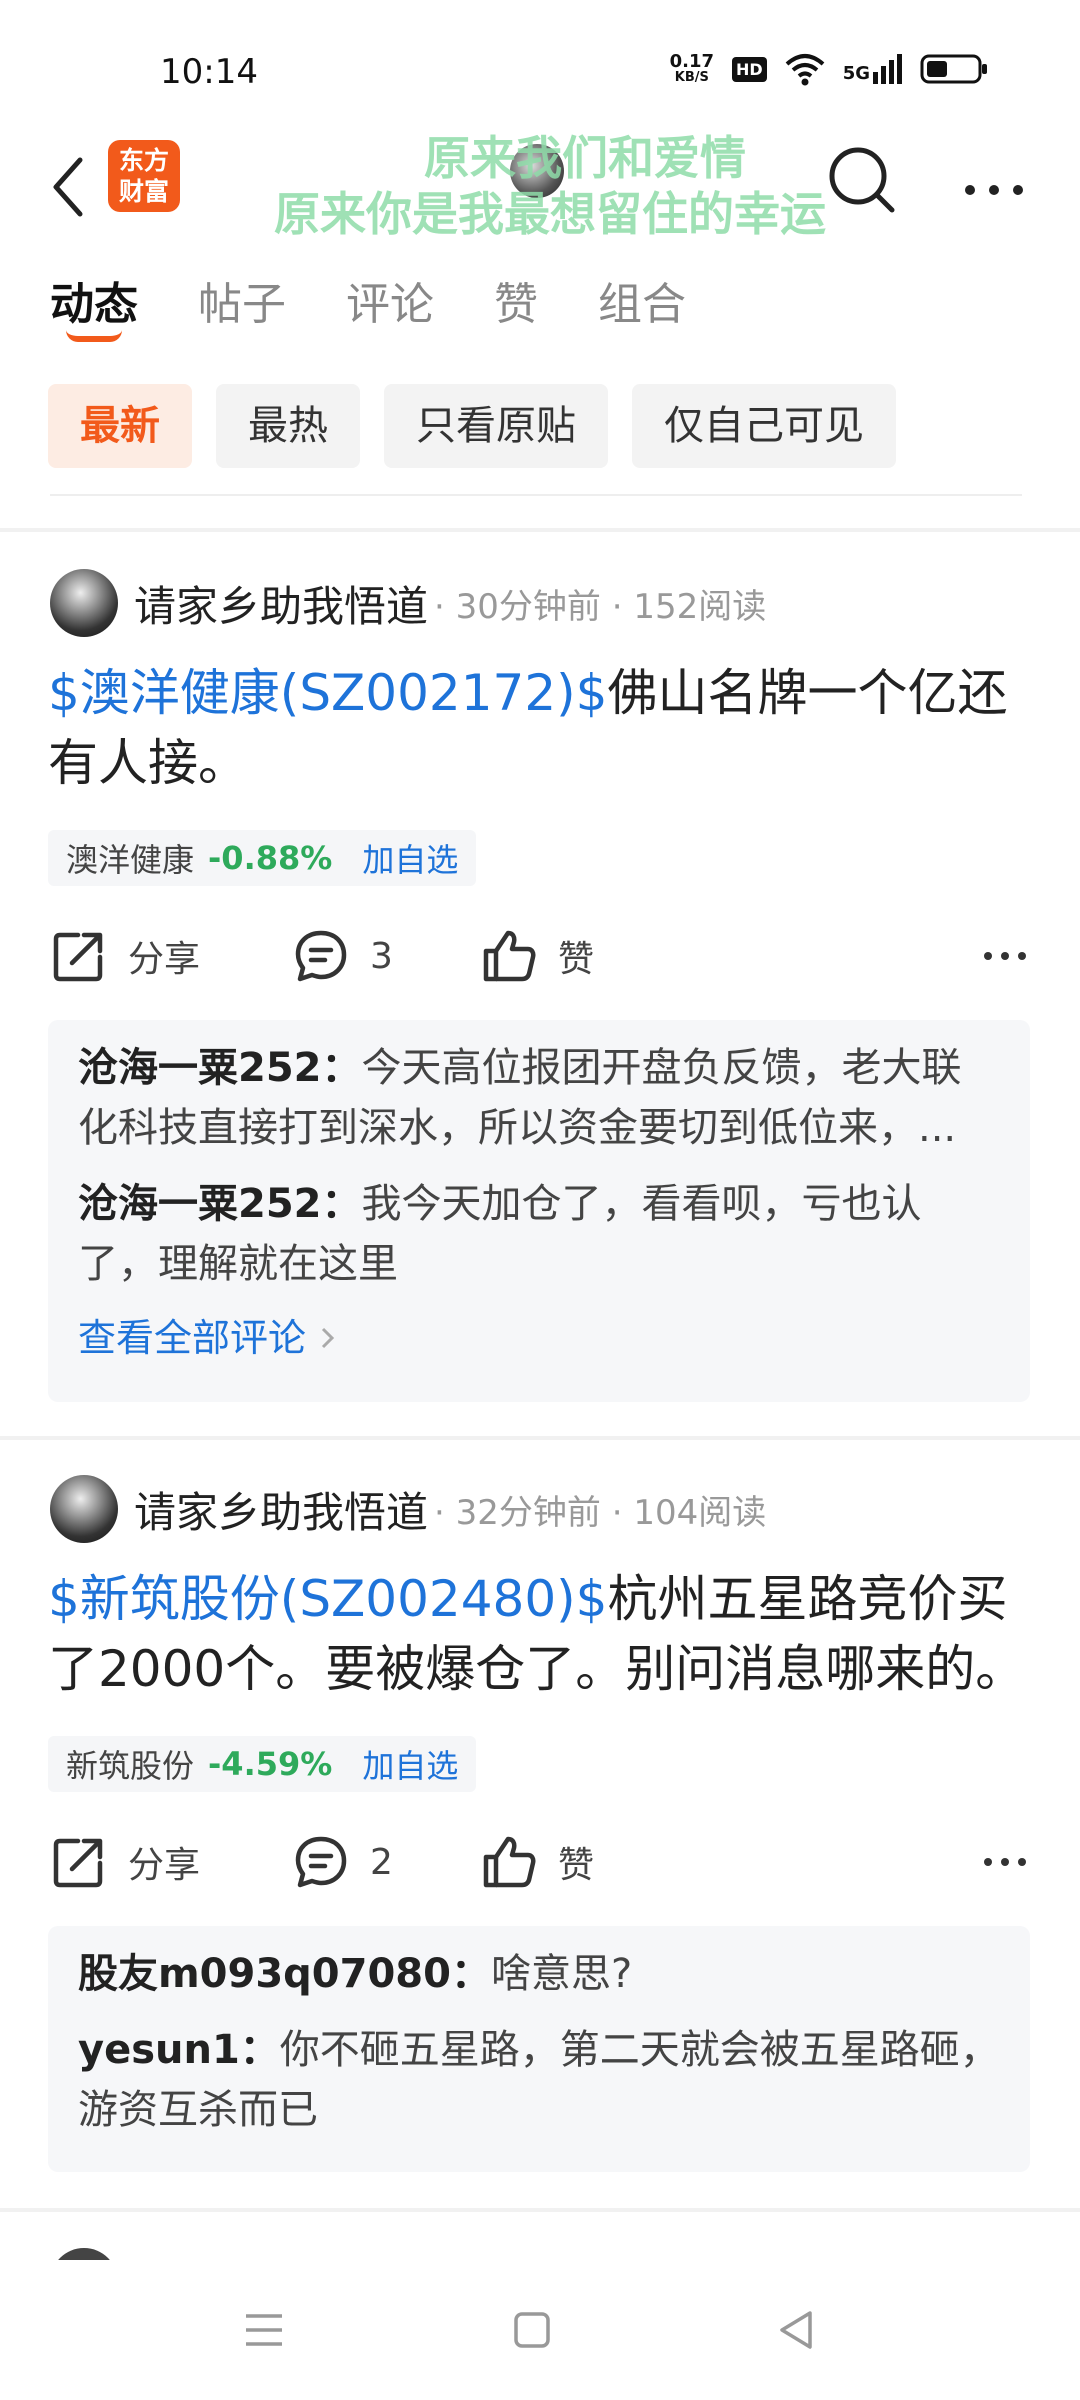 This screenshot has height=2400, width=1080. Describe the element at coordinates (540, 70) in the screenshot. I see `status-bar: 10:14 0.17 KB/S HD 5G` at that location.